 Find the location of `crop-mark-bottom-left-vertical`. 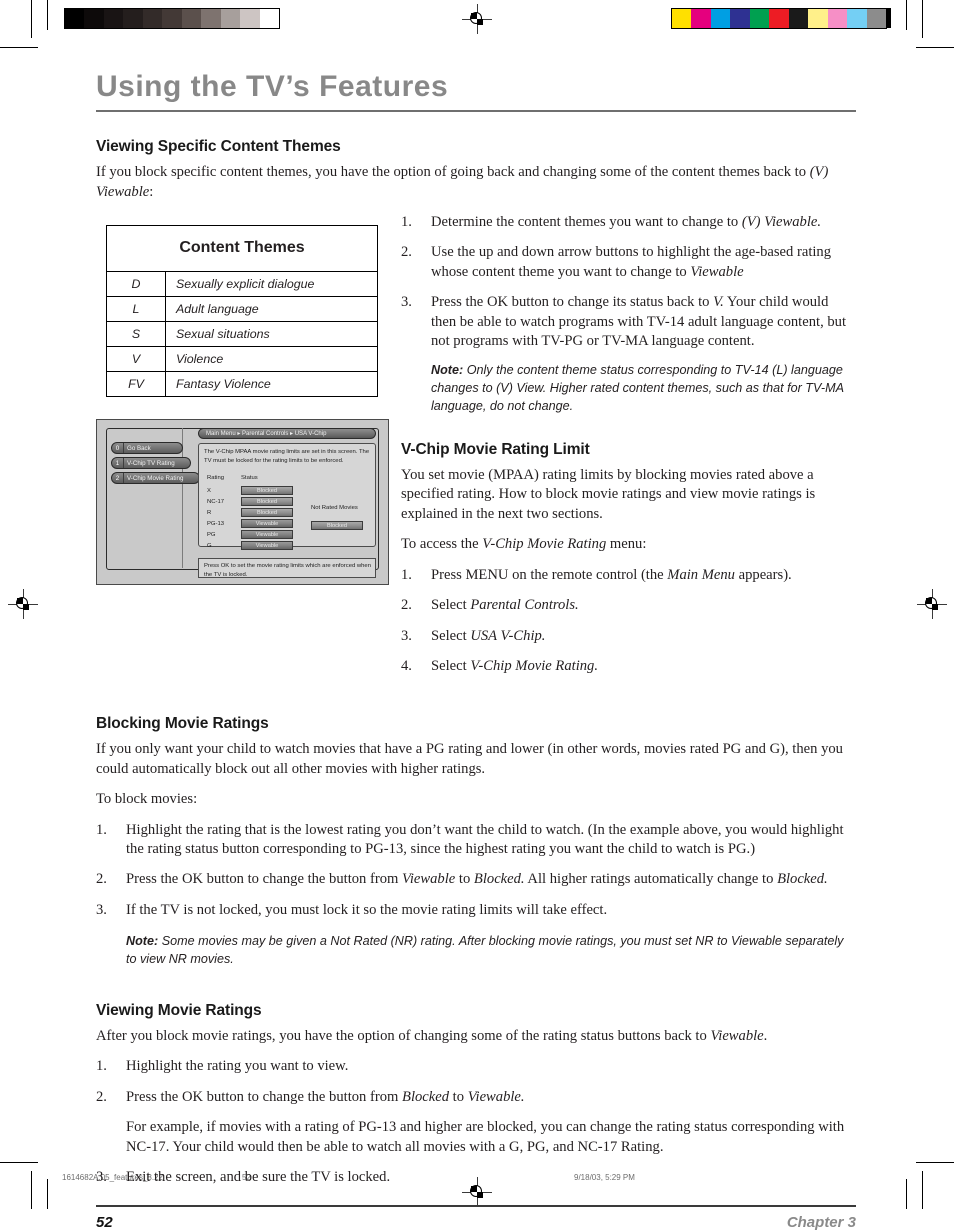

crop-mark-bottom-left-vertical is located at coordinates (31, 1190).